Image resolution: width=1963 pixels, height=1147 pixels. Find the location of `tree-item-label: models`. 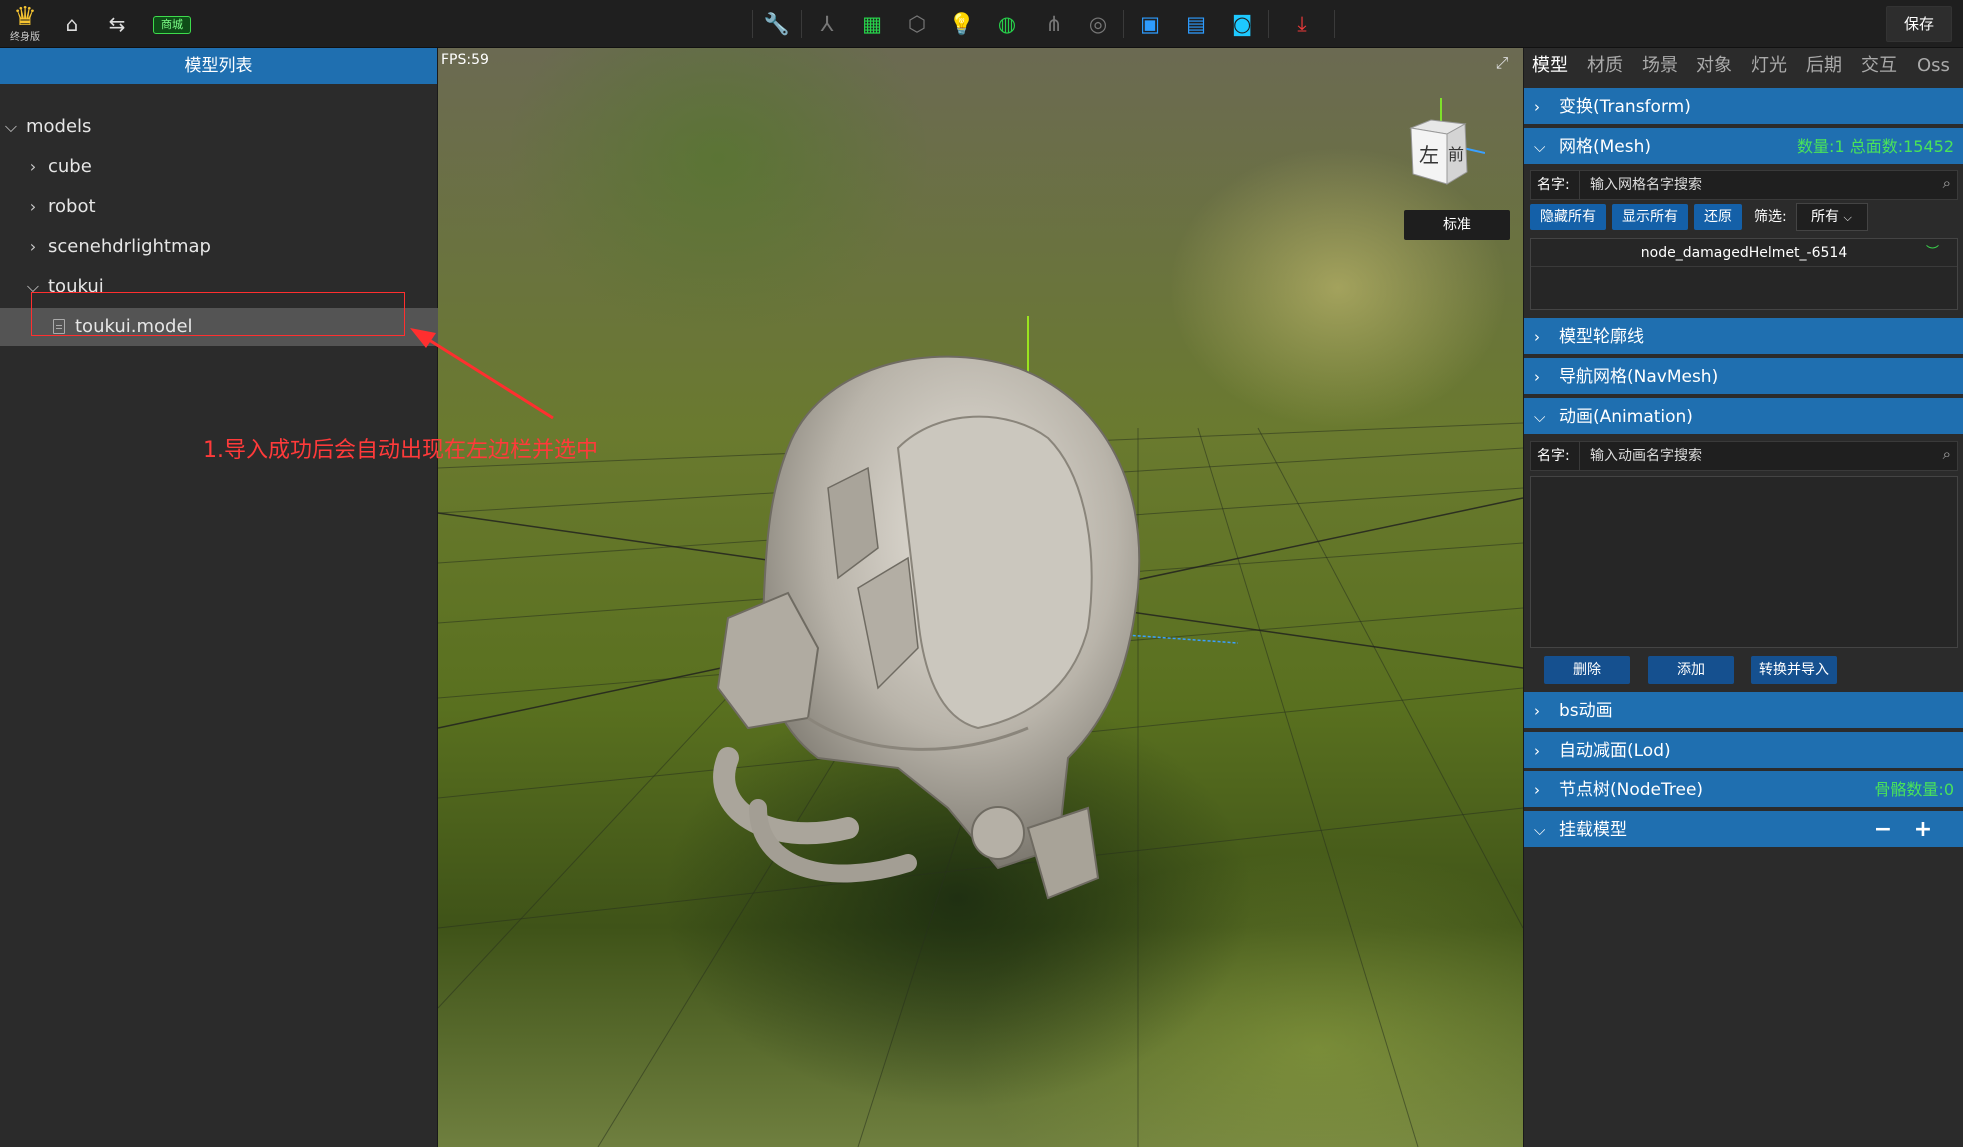

tree-item-label: models is located at coordinates (59, 126).